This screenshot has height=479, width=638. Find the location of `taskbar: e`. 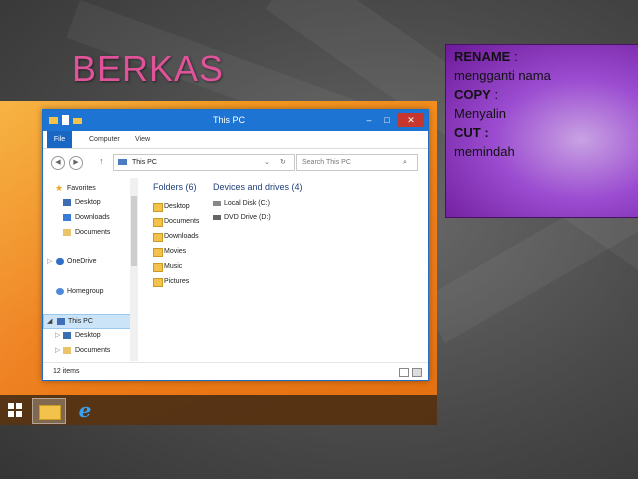

taskbar: e is located at coordinates (218, 410).